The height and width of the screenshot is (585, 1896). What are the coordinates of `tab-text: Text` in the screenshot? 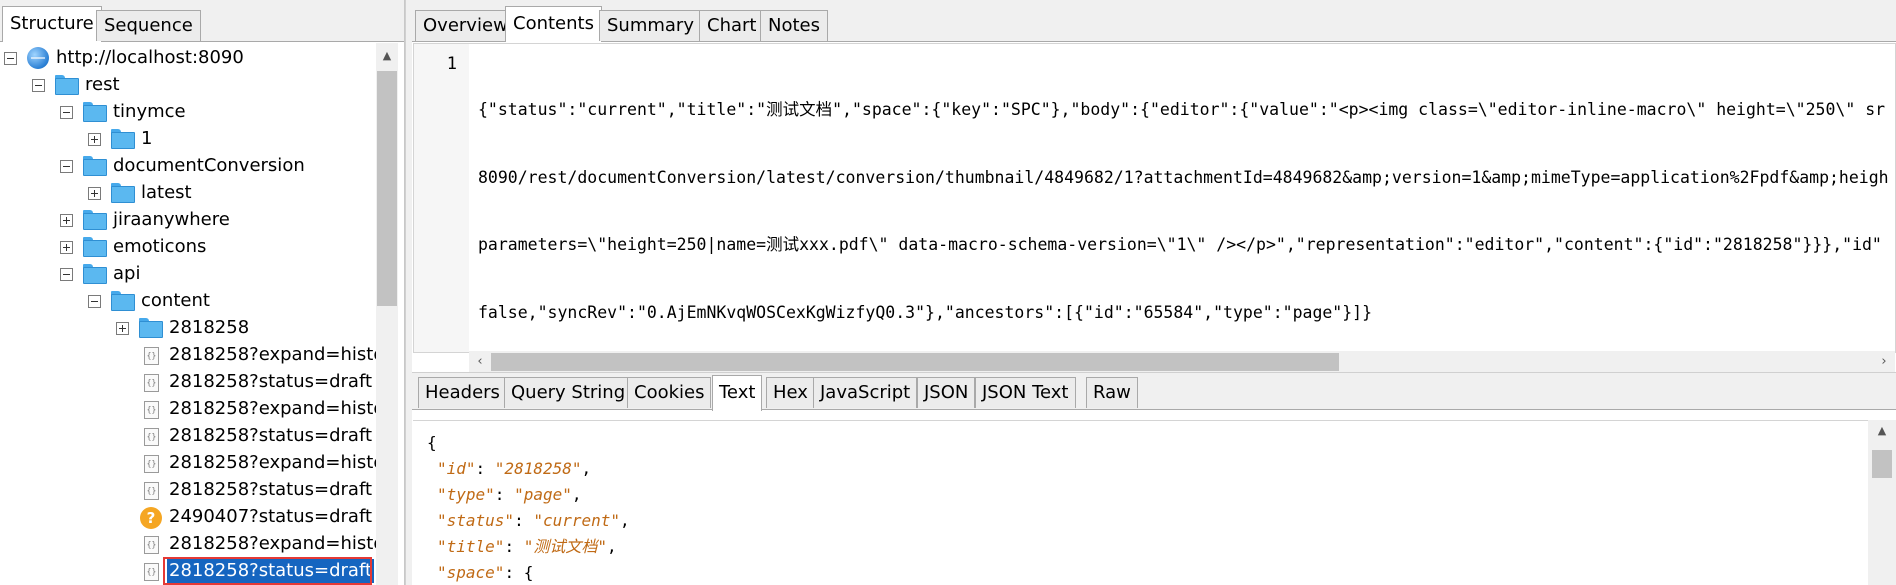 It's located at (737, 393).